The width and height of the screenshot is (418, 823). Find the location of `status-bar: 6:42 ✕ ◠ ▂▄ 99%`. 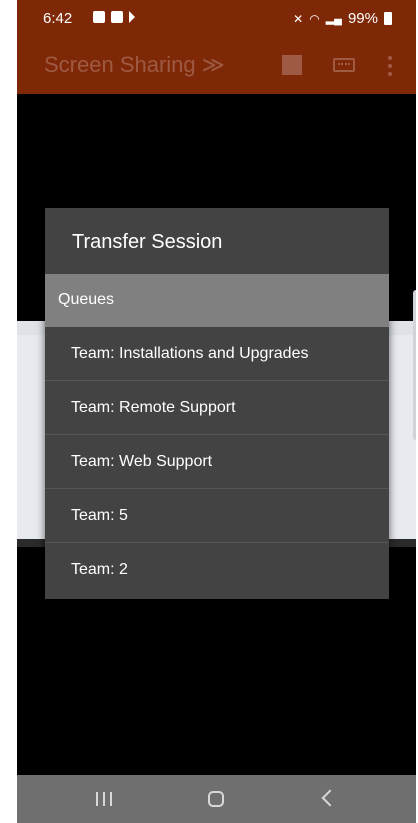

status-bar: 6:42 ✕ ◠ ▂▄ 99% is located at coordinates (216, 19).